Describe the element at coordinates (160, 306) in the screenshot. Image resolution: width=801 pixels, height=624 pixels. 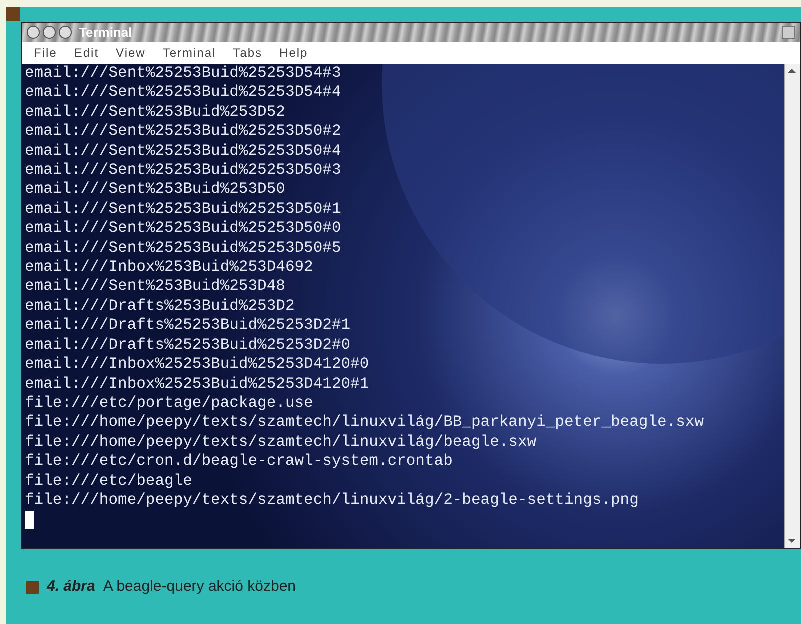
I see `output-line: email:///Drafts%253Buid%253D2` at that location.